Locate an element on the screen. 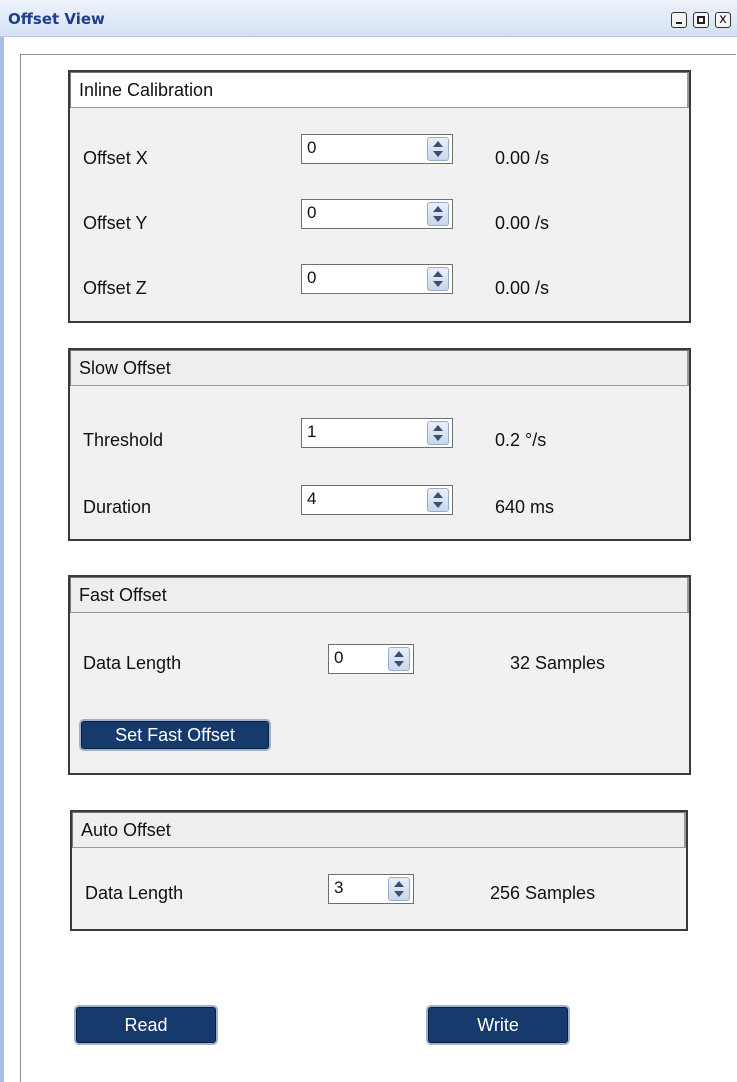  offset-z-label: Offset Z is located at coordinates (115, 288).